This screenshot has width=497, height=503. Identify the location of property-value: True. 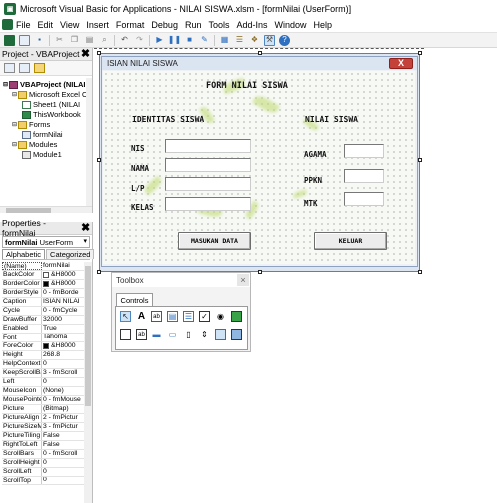
(63, 329).